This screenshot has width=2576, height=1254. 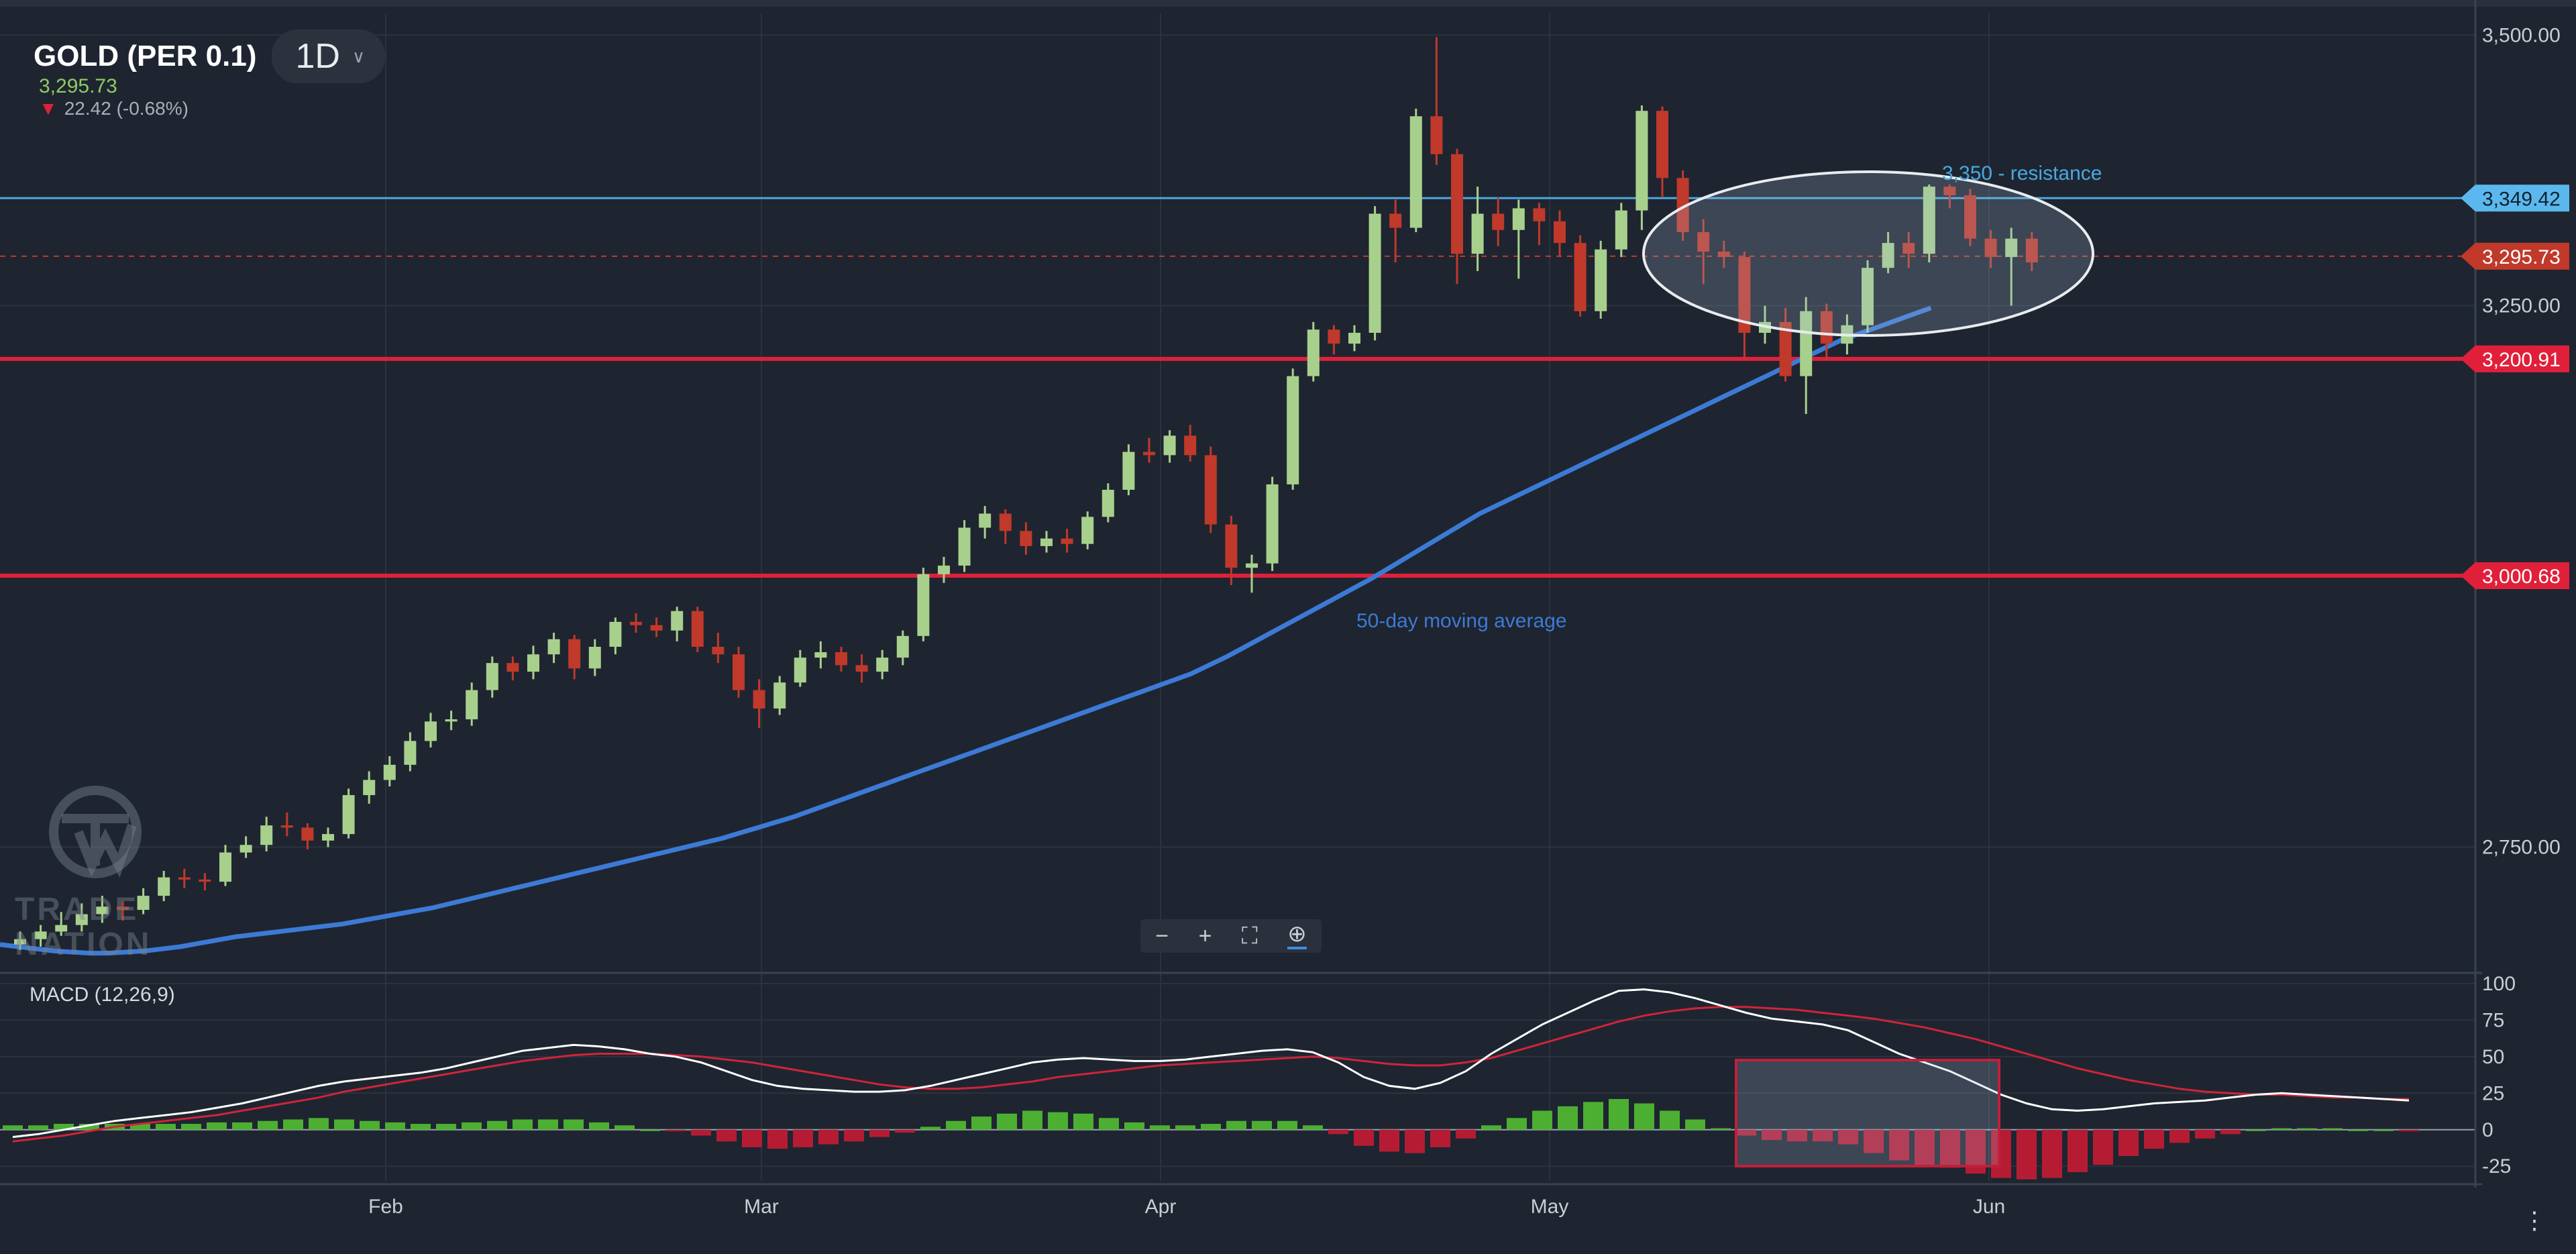 I want to click on more-options-icon: ⋮, so click(x=2534, y=1220).